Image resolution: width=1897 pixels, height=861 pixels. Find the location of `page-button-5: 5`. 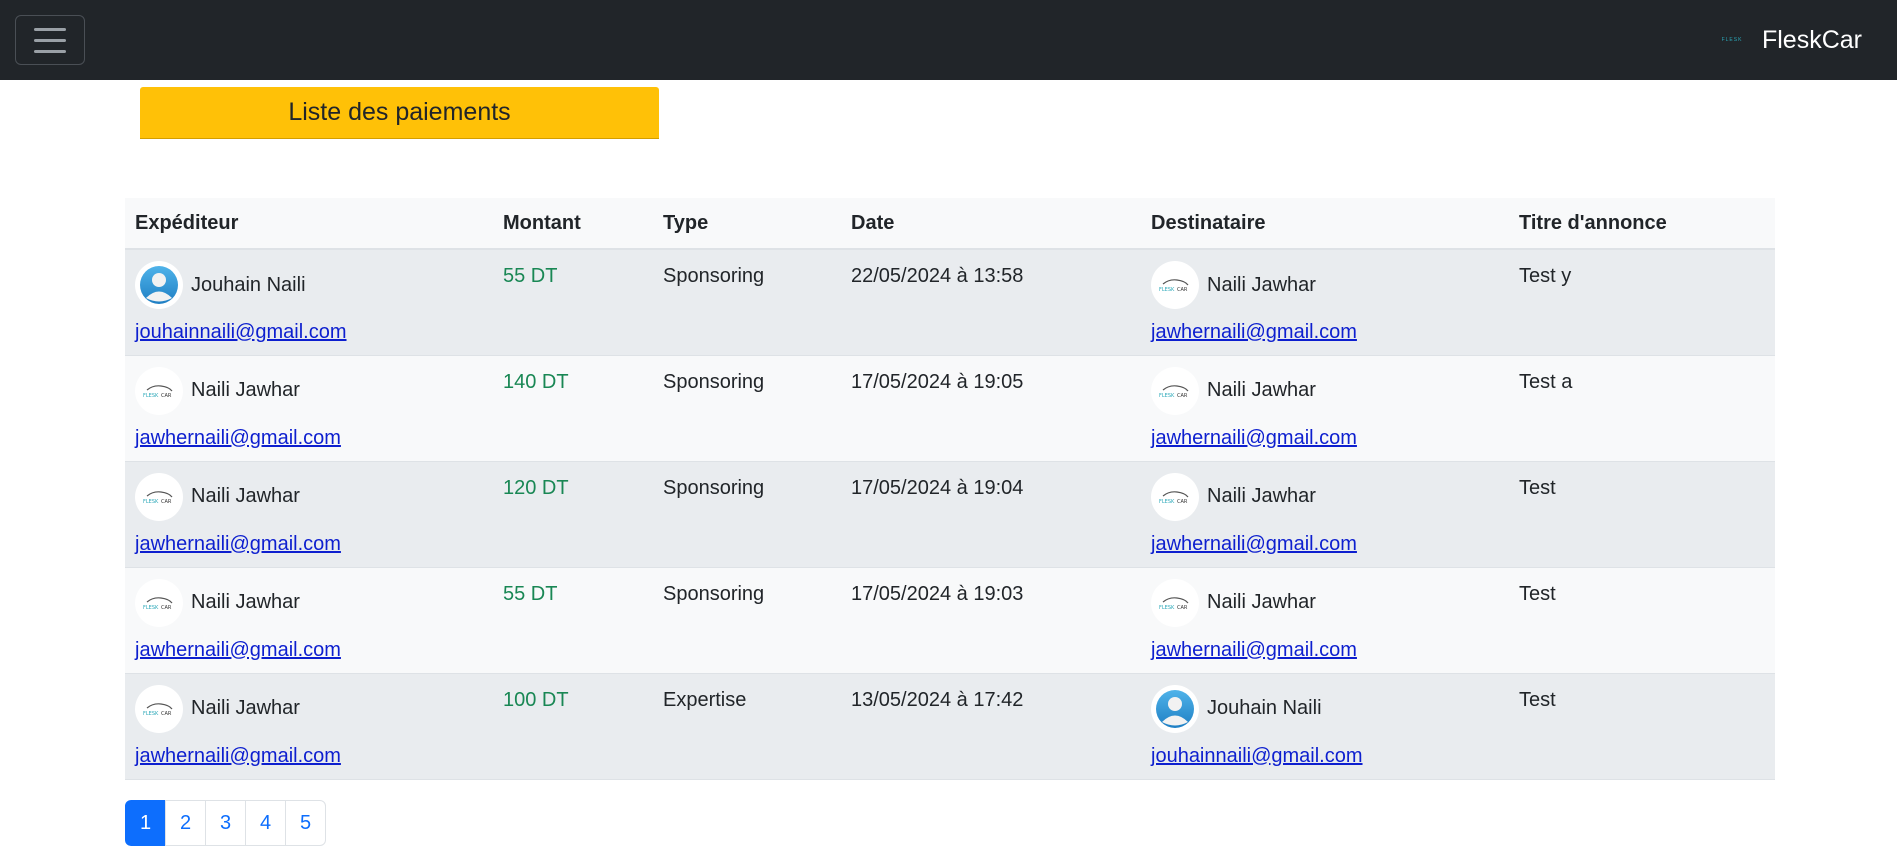

page-button-5: 5 is located at coordinates (305, 823).